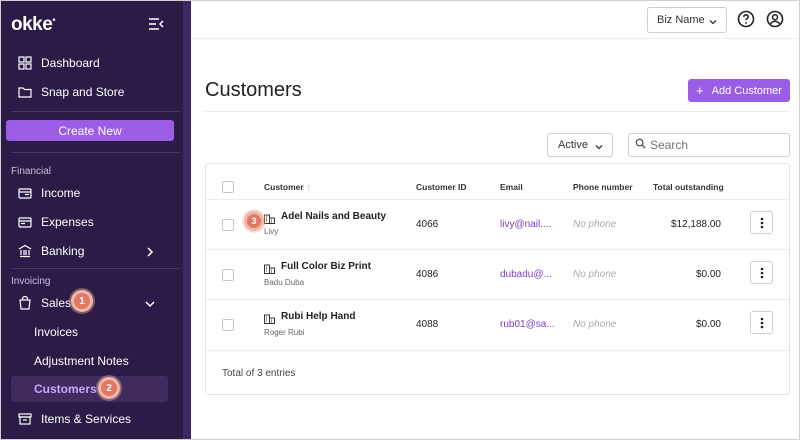 The image size is (800, 440). I want to click on sidebar-item-dashboard: Dashboard, so click(92, 63).